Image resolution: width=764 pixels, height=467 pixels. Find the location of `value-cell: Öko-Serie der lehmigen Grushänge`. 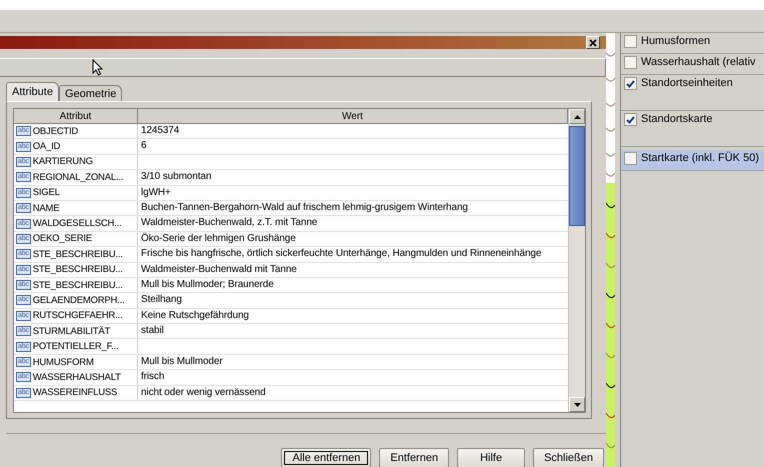

value-cell: Öko-Serie der lehmigen Grushänge is located at coordinates (218, 238).